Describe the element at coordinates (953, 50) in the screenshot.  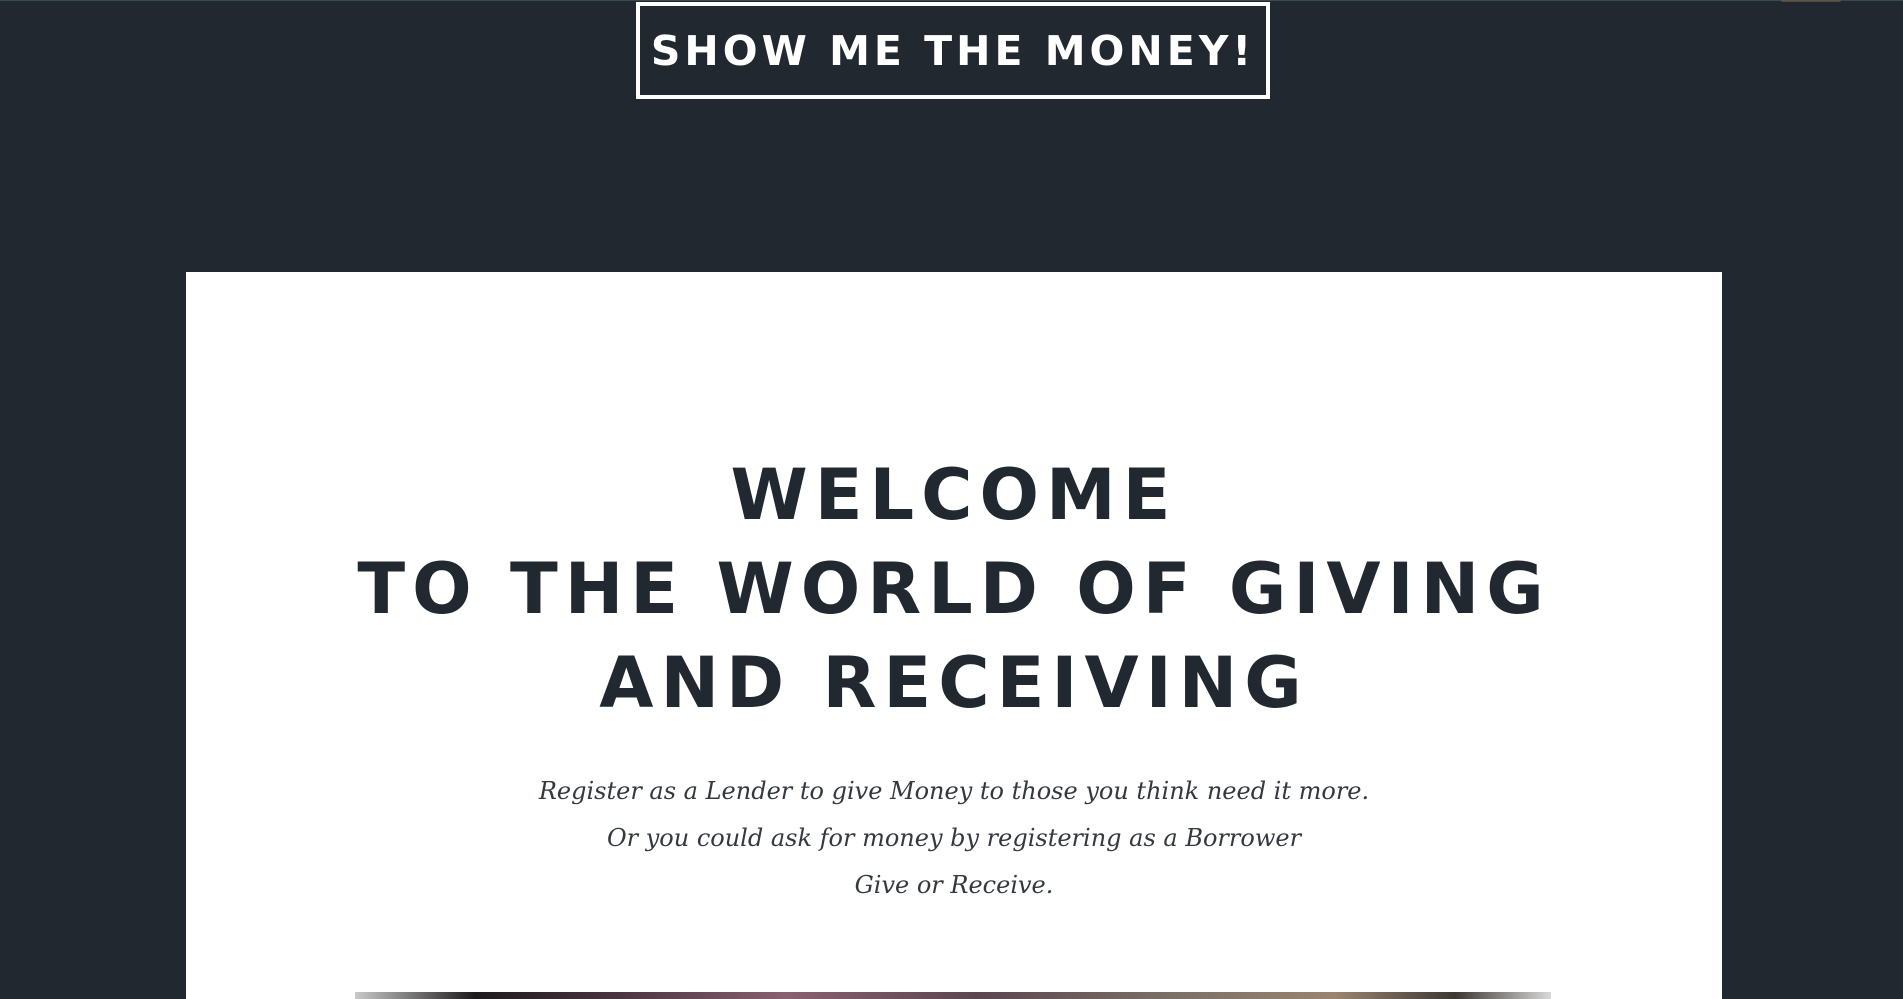
I see `show-me-the-money-button: SHOW ME THE MONEY!` at that location.